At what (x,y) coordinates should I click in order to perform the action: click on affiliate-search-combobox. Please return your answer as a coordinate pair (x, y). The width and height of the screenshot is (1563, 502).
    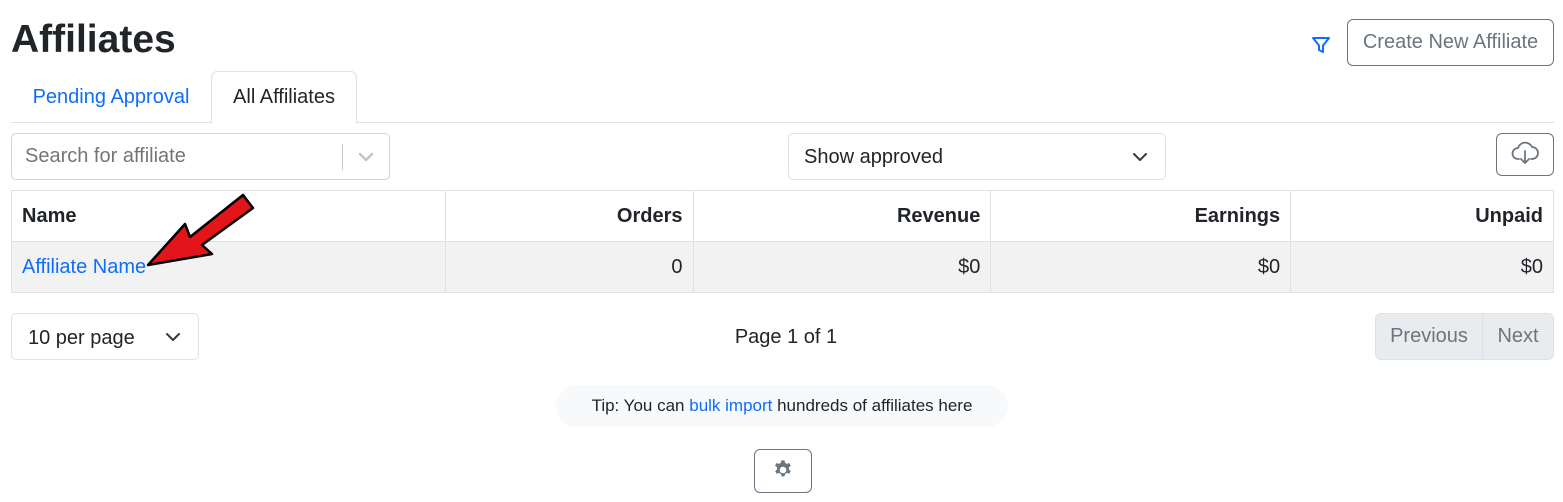
    Looking at the image, I should click on (200, 156).